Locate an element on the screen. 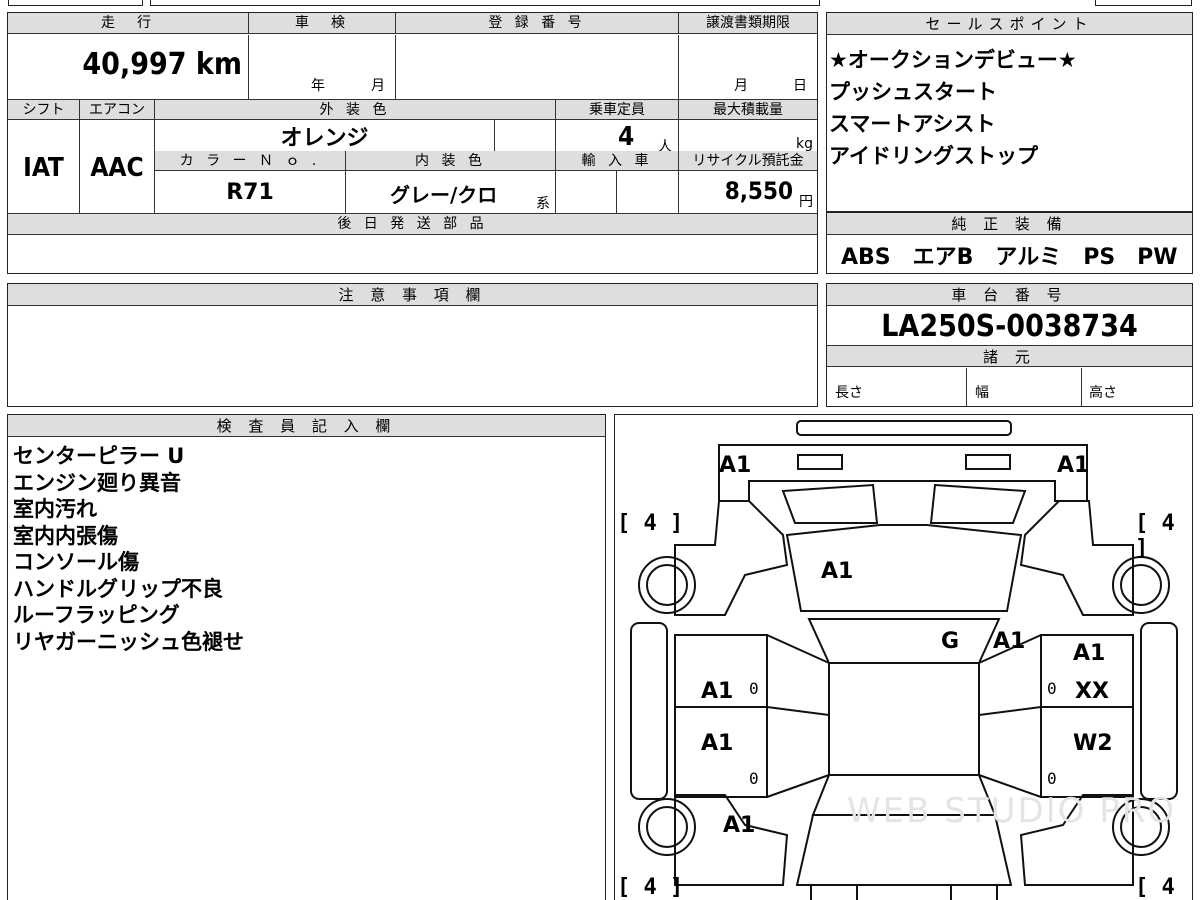 The height and width of the screenshot is (900, 1200). inspector-line: ハンドルグリップ不良 is located at coordinates (118, 588).